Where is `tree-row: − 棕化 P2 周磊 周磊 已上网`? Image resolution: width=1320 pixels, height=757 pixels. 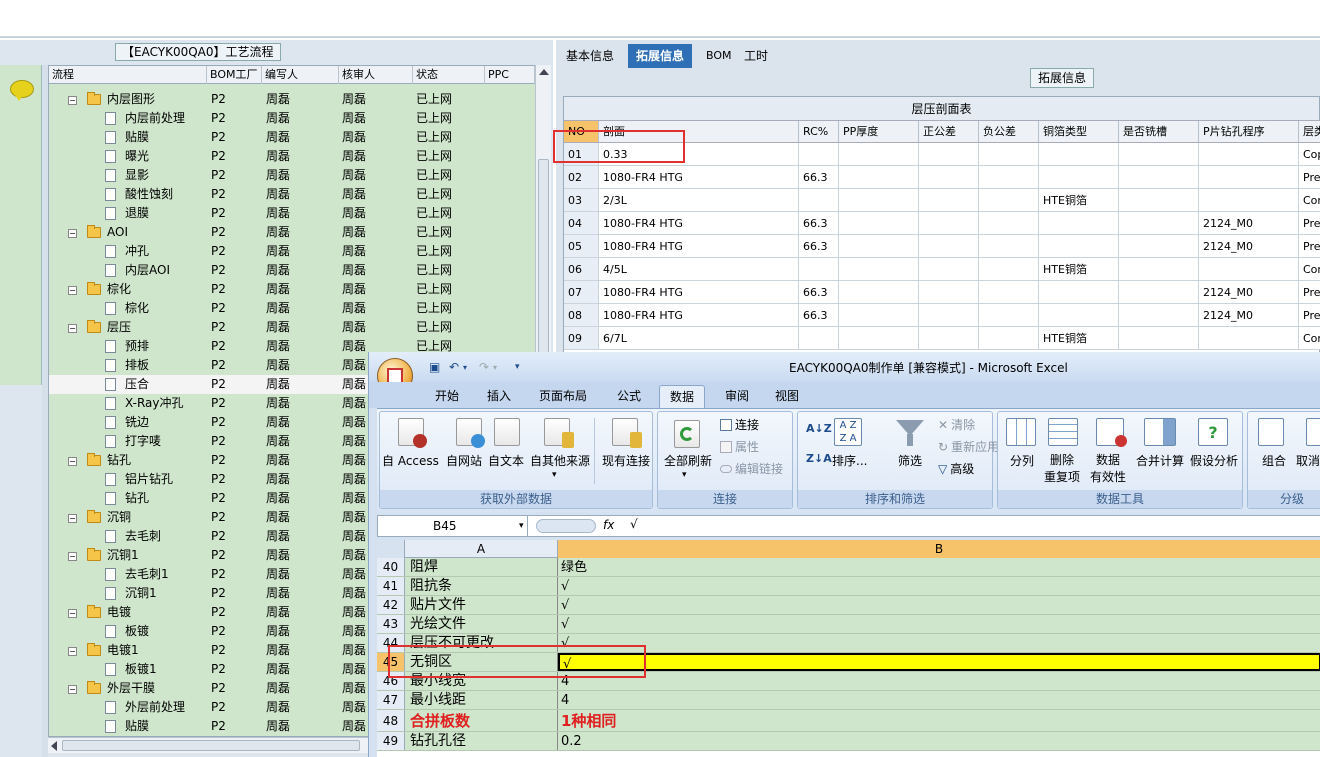 tree-row: − 棕化 P2 周磊 周磊 已上网 is located at coordinates (292, 289).